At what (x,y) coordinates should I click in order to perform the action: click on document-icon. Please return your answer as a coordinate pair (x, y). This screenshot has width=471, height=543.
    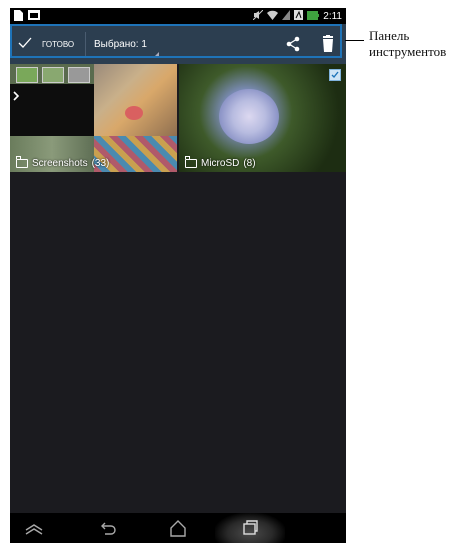
    Looking at the image, I should click on (18, 17).